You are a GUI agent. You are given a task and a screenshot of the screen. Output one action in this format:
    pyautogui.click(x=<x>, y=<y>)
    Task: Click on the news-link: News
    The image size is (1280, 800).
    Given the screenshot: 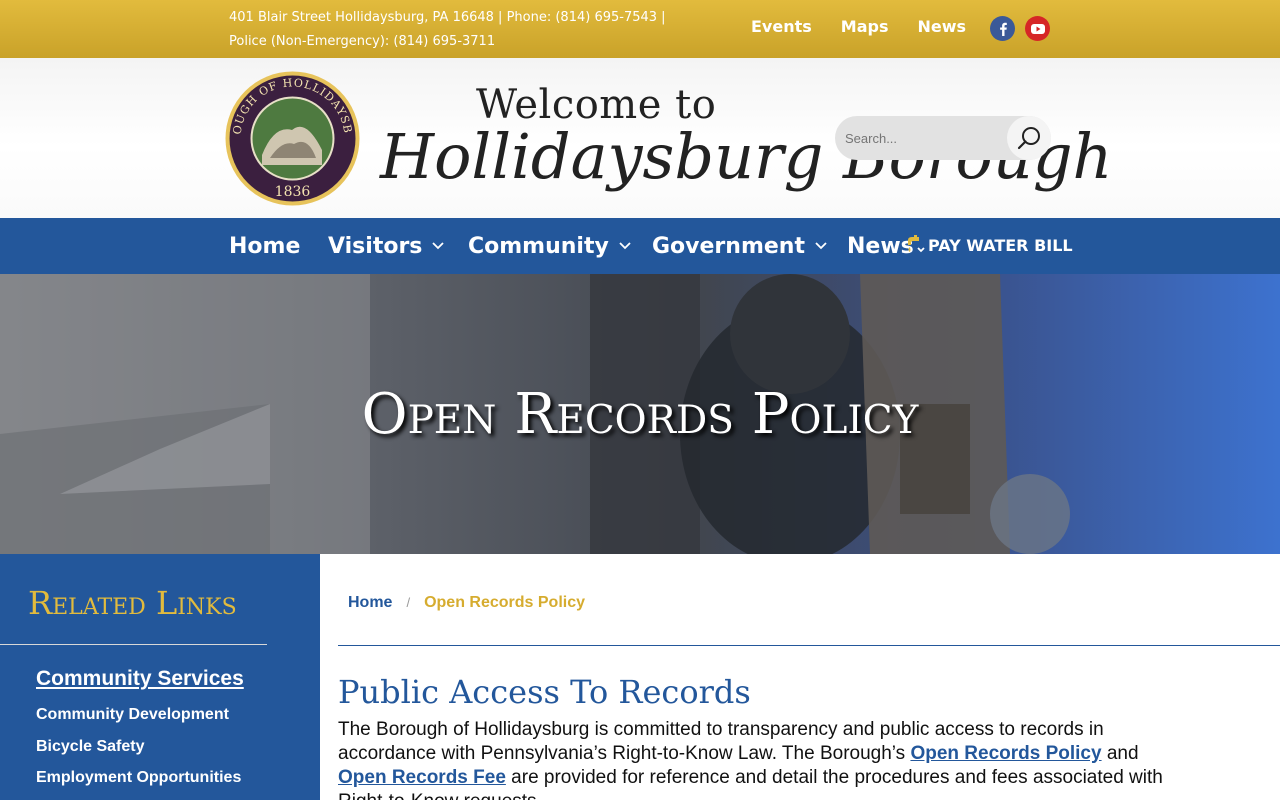 What is the action you would take?
    pyautogui.click(x=941, y=26)
    